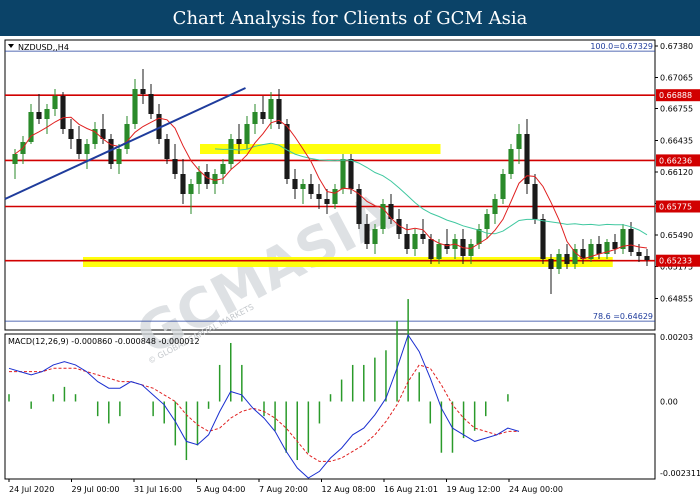 The height and width of the screenshot is (500, 700). What do you see at coordinates (680, 473) in the screenshot?
I see `macd-tick-label-2: -0.002311` at bounding box center [680, 473].